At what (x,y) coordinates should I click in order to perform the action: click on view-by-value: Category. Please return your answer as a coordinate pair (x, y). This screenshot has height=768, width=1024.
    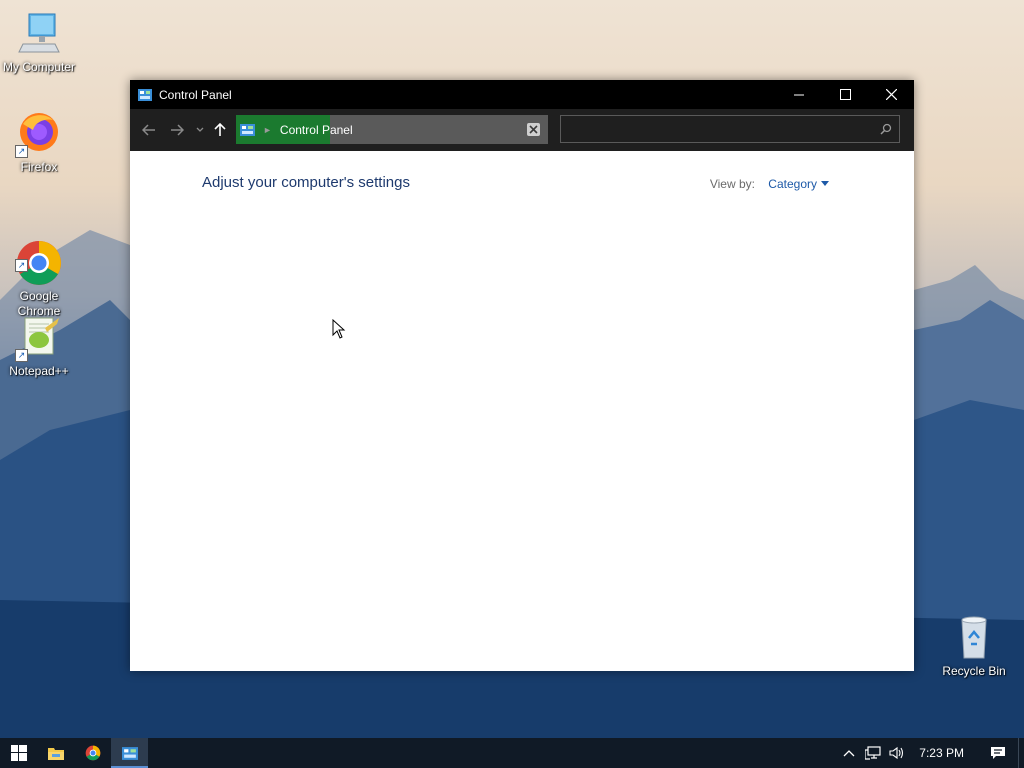
    Looking at the image, I should click on (792, 184).